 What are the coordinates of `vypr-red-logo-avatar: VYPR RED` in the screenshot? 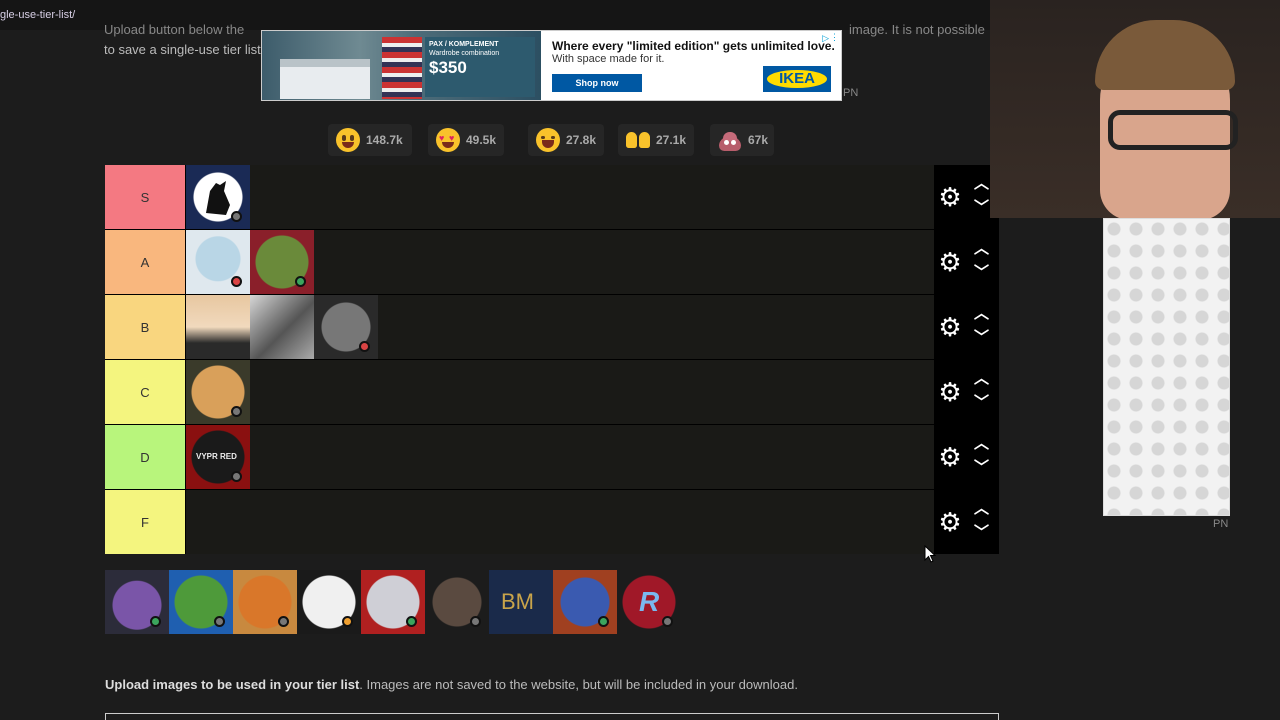 It's located at (218, 457).